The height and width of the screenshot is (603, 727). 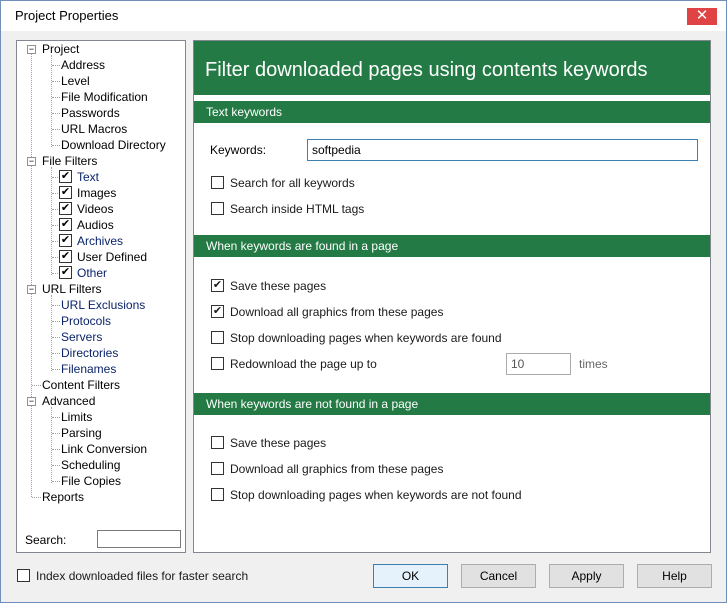 What do you see at coordinates (88, 369) in the screenshot?
I see `tree-item-filenames: Filenames` at bounding box center [88, 369].